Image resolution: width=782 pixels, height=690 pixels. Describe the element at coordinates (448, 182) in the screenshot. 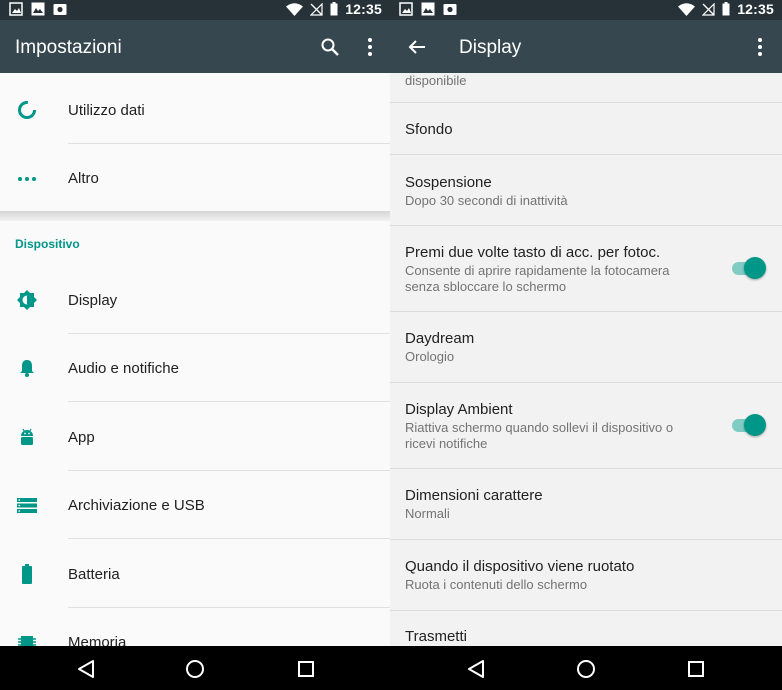

I see `row-title: Sospensione` at that location.